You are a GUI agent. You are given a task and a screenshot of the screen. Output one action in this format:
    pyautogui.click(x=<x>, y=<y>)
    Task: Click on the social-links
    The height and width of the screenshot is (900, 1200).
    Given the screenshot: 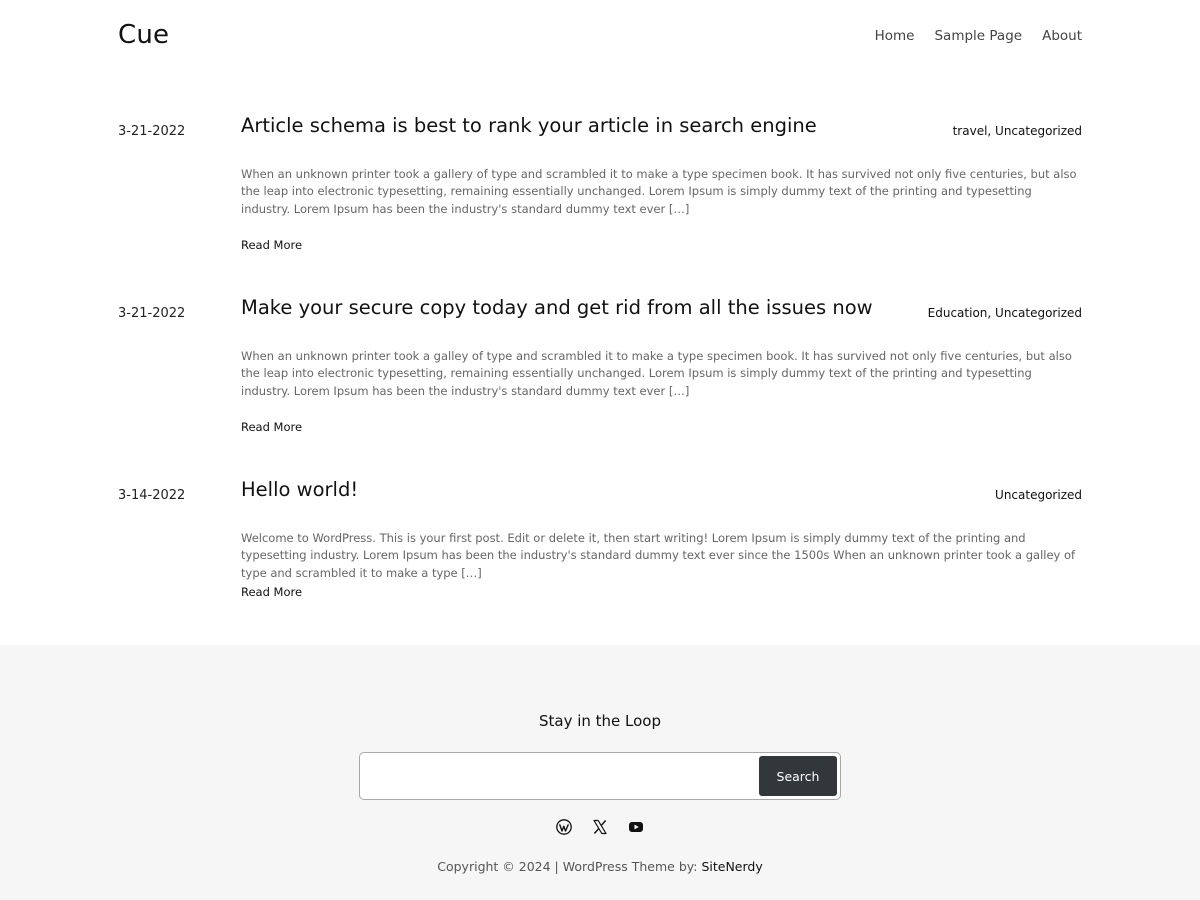 What is the action you would take?
    pyautogui.click(x=600, y=827)
    